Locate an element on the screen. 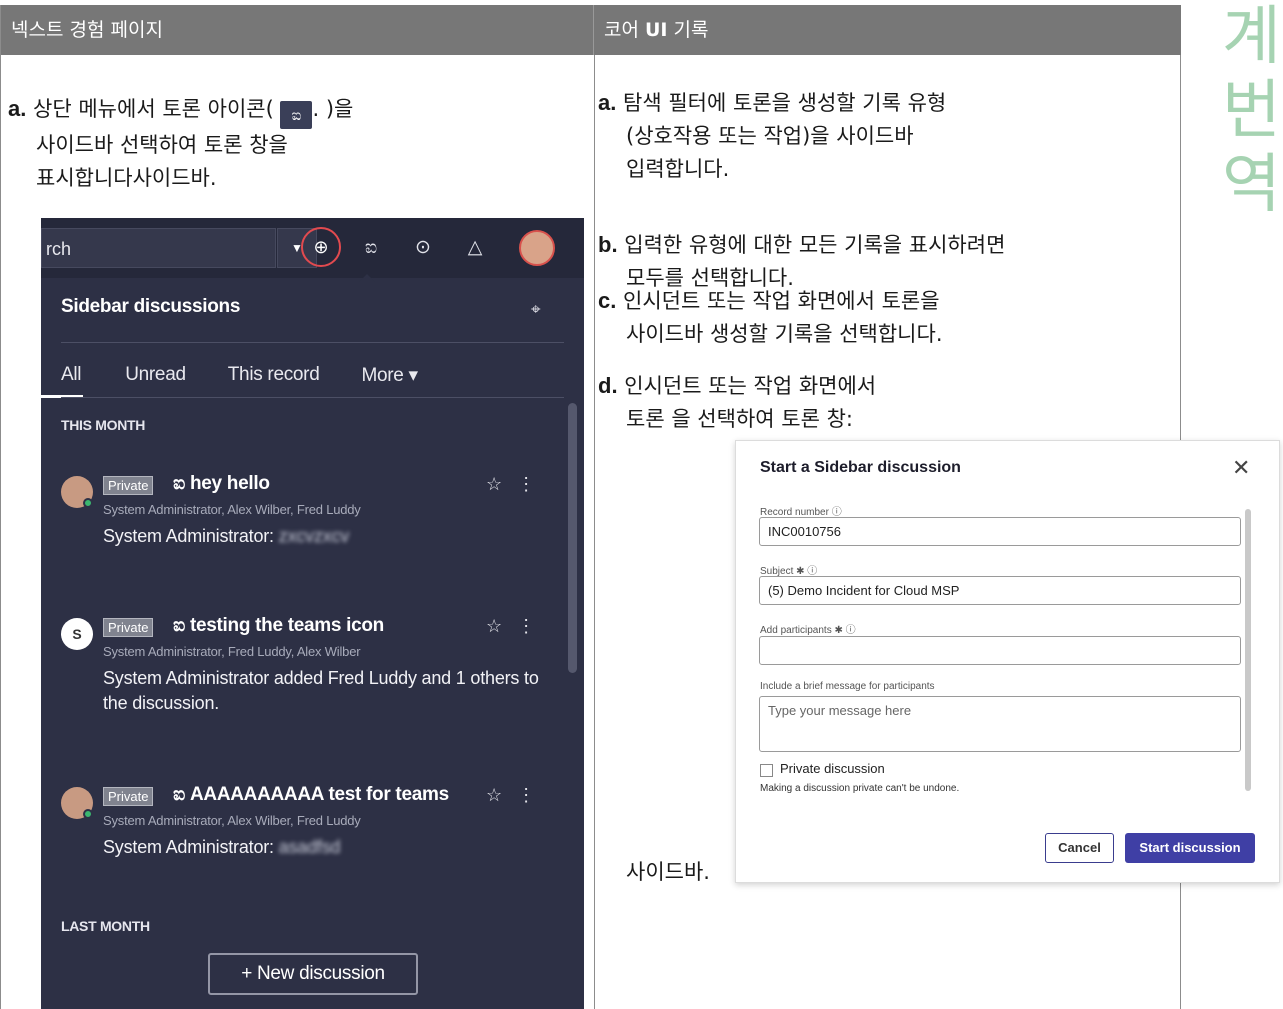  discussion-topic: ಐ AAAAAAAAAA test for teams is located at coordinates (311, 794).